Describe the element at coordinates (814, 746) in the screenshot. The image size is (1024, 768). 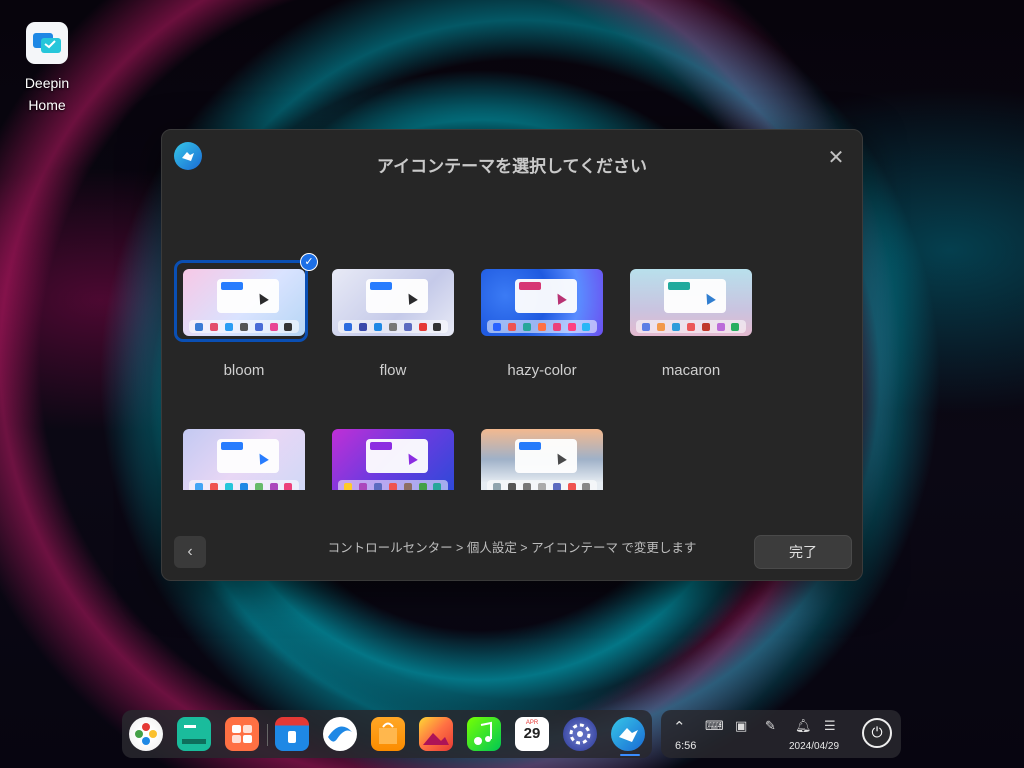
I see `clock-date: 2024/04/29` at that location.